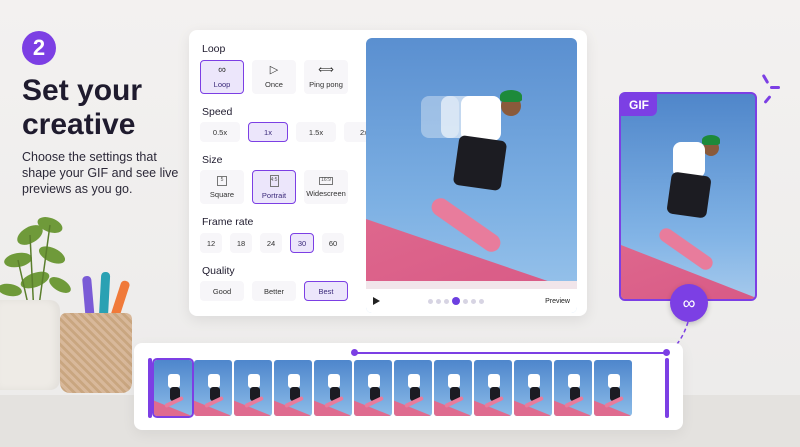  I want to click on frame-timeline, so click(408, 386).